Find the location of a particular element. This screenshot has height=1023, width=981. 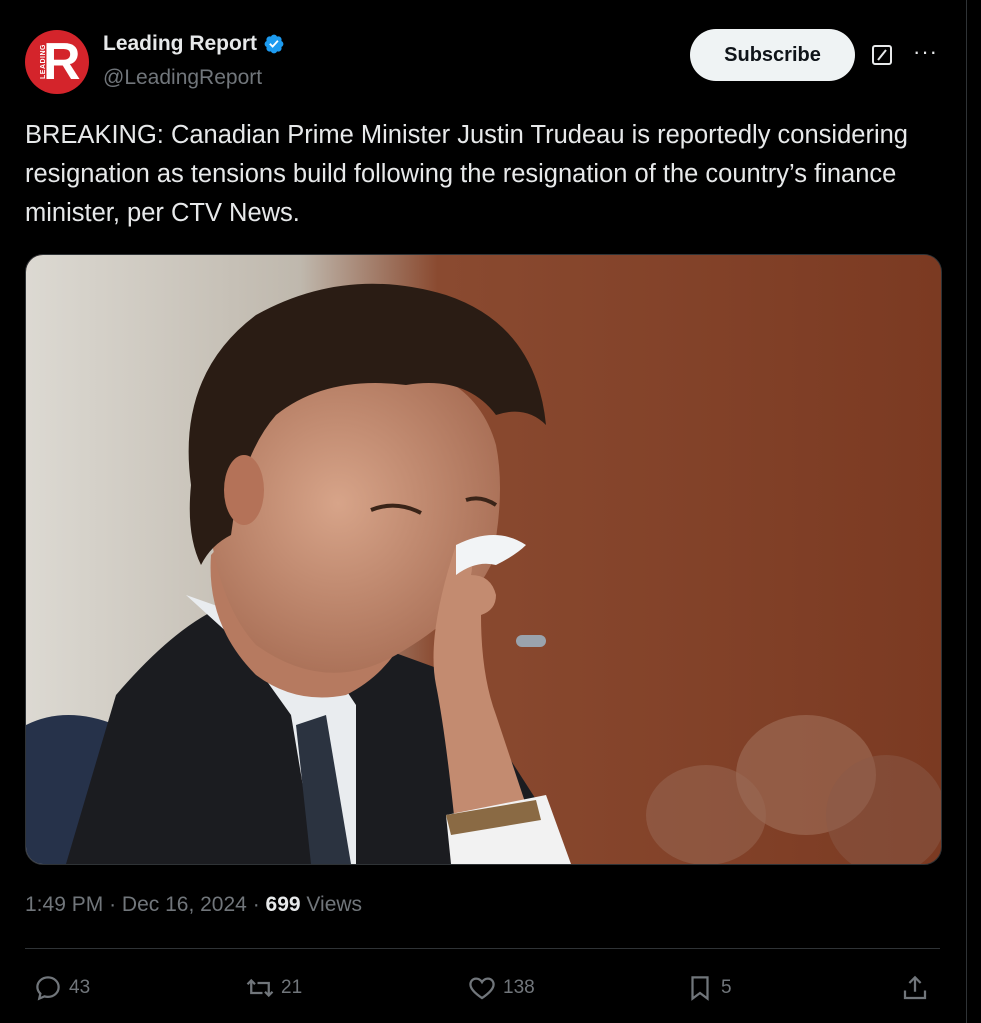

name-row: Leading Report is located at coordinates (194, 44).